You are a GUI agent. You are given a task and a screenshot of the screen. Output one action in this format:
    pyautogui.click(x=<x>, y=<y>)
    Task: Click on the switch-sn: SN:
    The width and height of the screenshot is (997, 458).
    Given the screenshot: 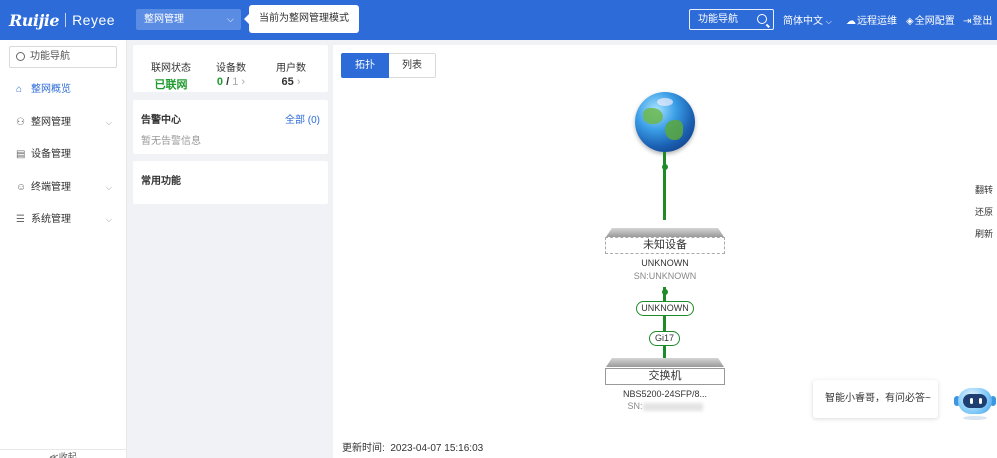 What is the action you would take?
    pyautogui.click(x=665, y=406)
    